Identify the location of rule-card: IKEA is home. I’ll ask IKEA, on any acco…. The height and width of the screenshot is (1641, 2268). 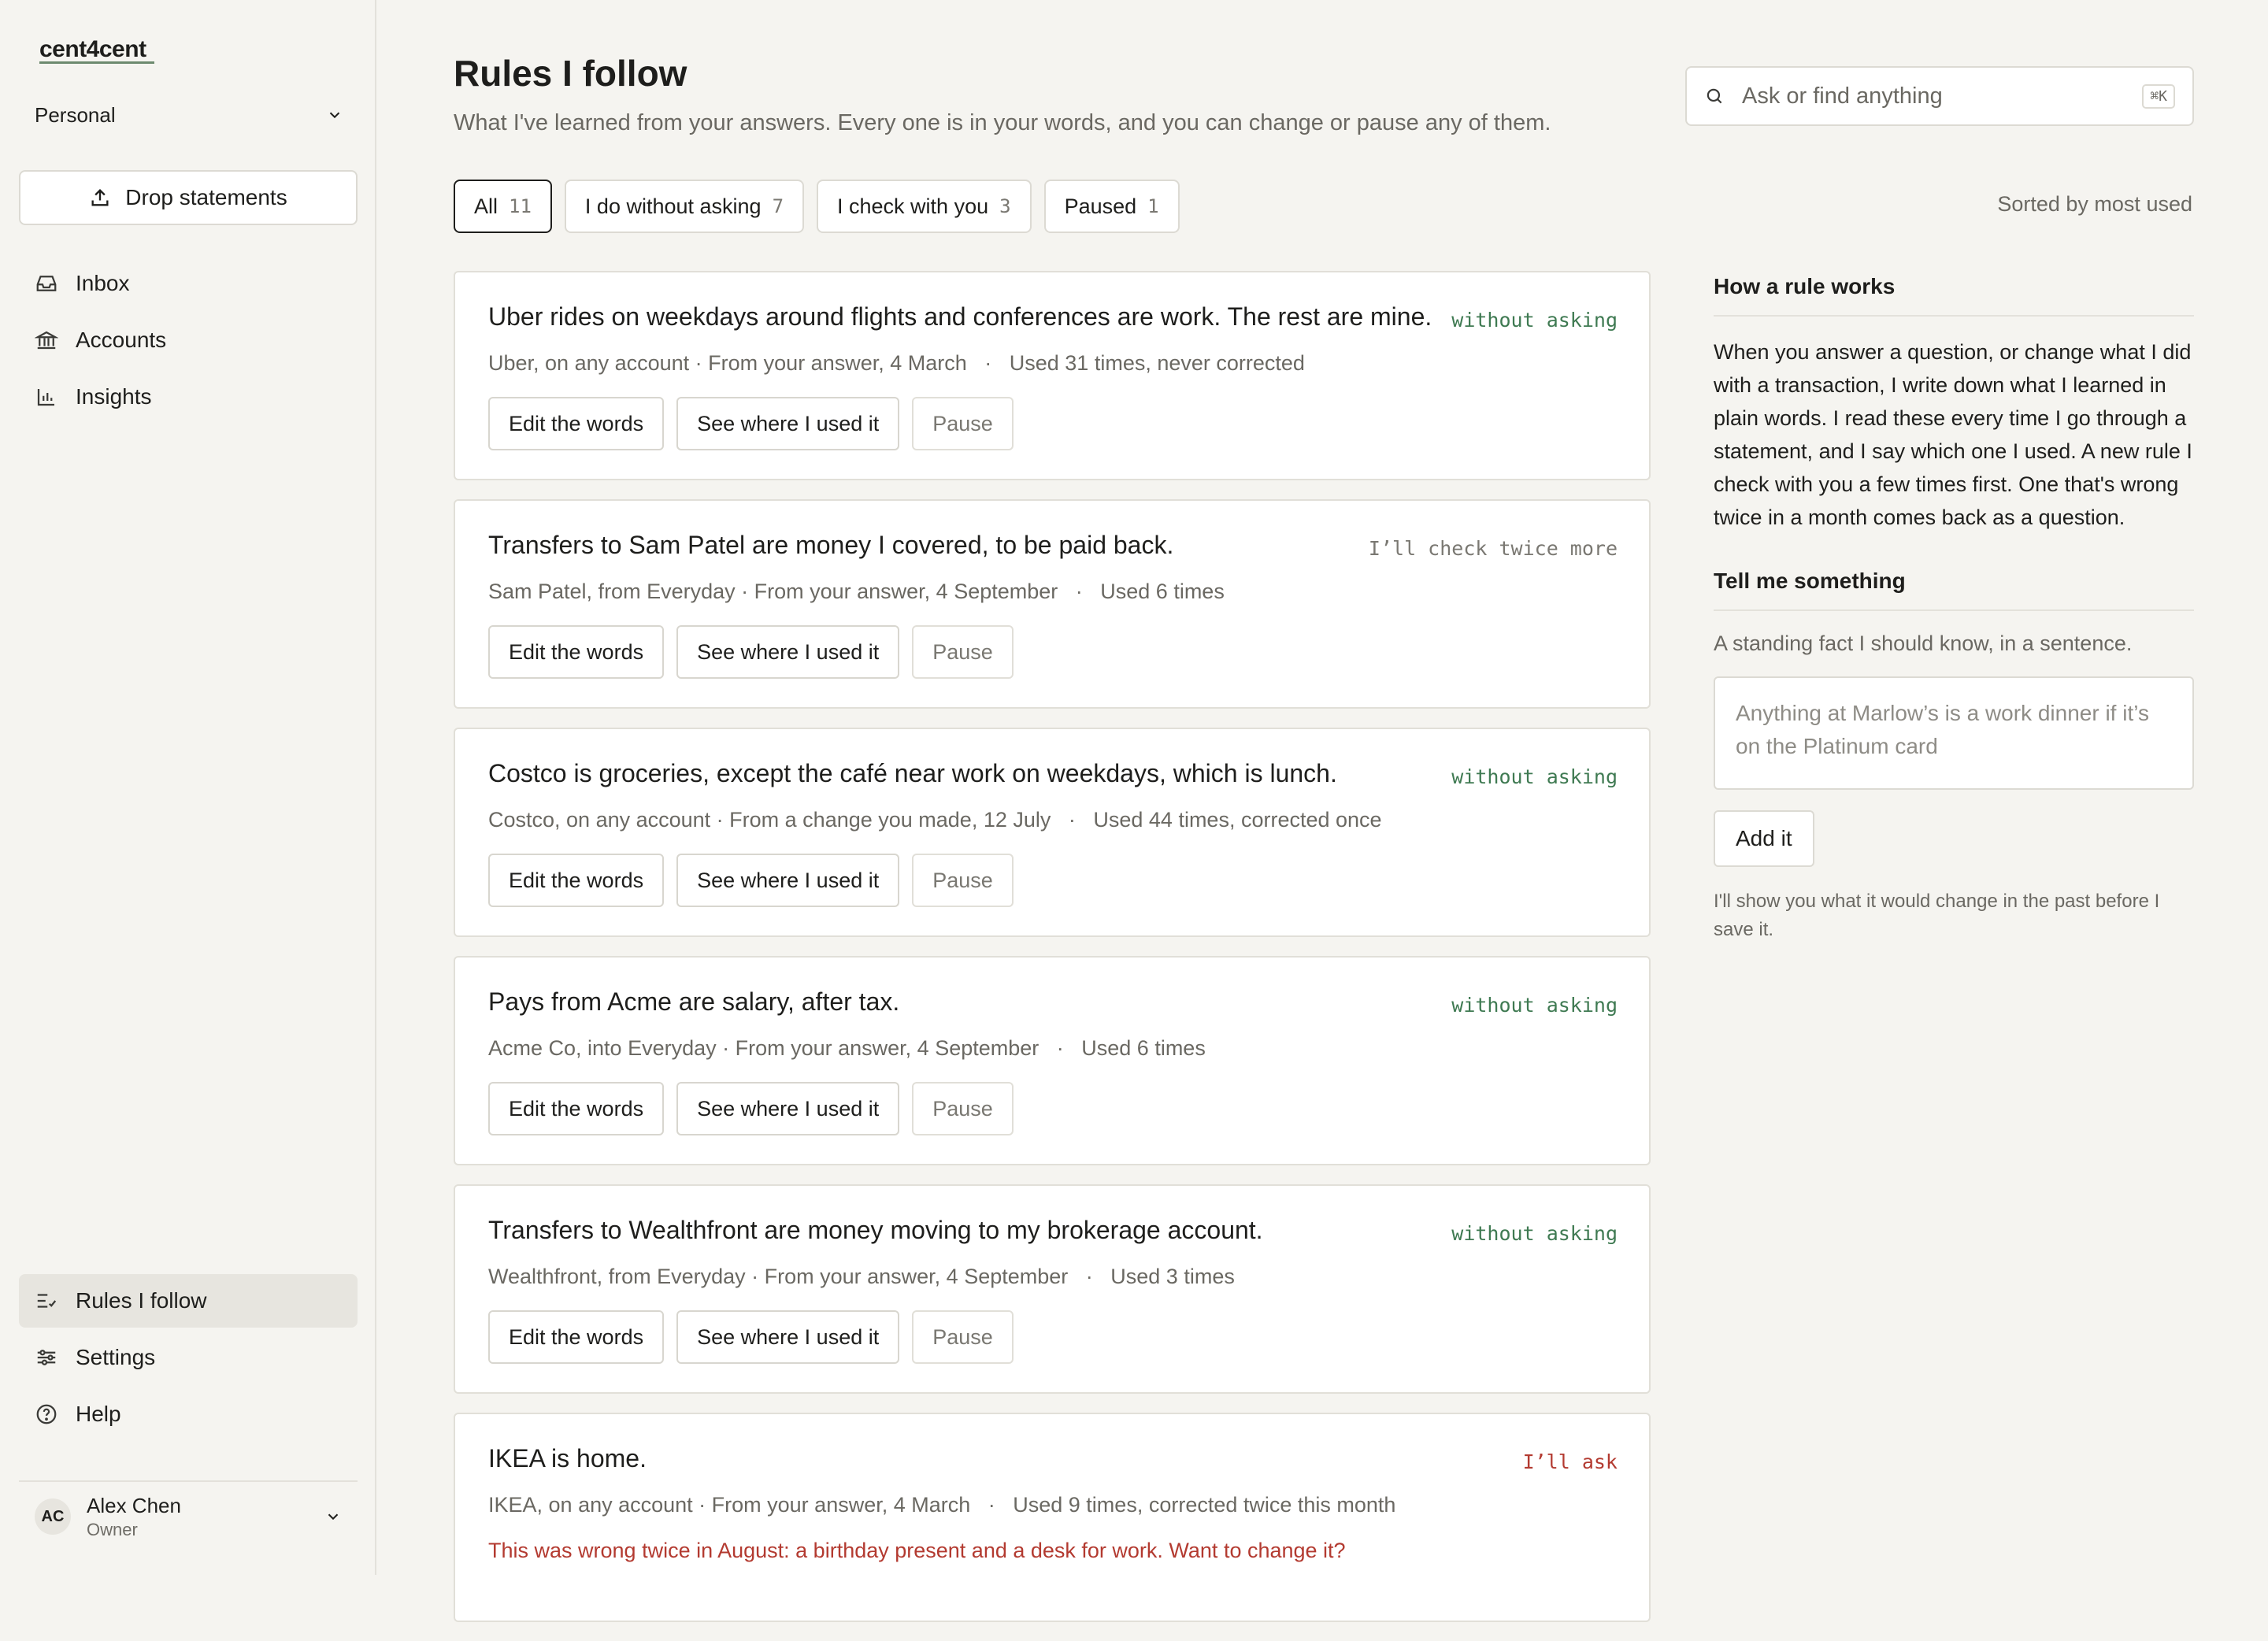
(1052, 1517).